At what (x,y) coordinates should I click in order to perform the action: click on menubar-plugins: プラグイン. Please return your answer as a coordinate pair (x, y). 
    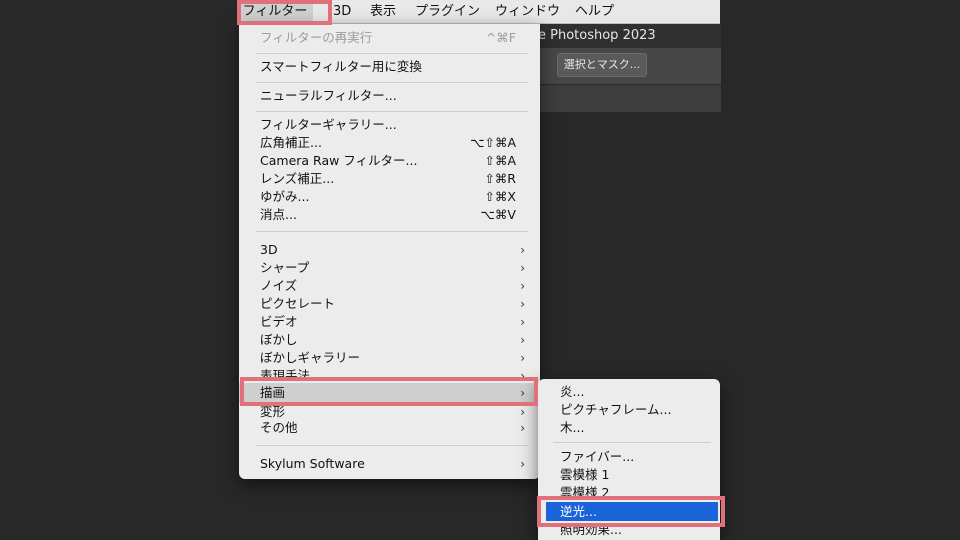
    Looking at the image, I should click on (447, 11).